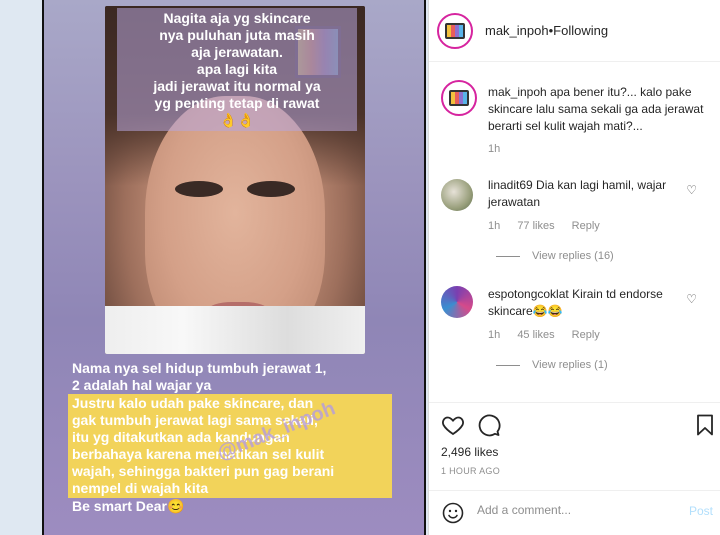  I want to click on action-bar: 2,496 likes 1 HOUR AGO, so click(574, 446).